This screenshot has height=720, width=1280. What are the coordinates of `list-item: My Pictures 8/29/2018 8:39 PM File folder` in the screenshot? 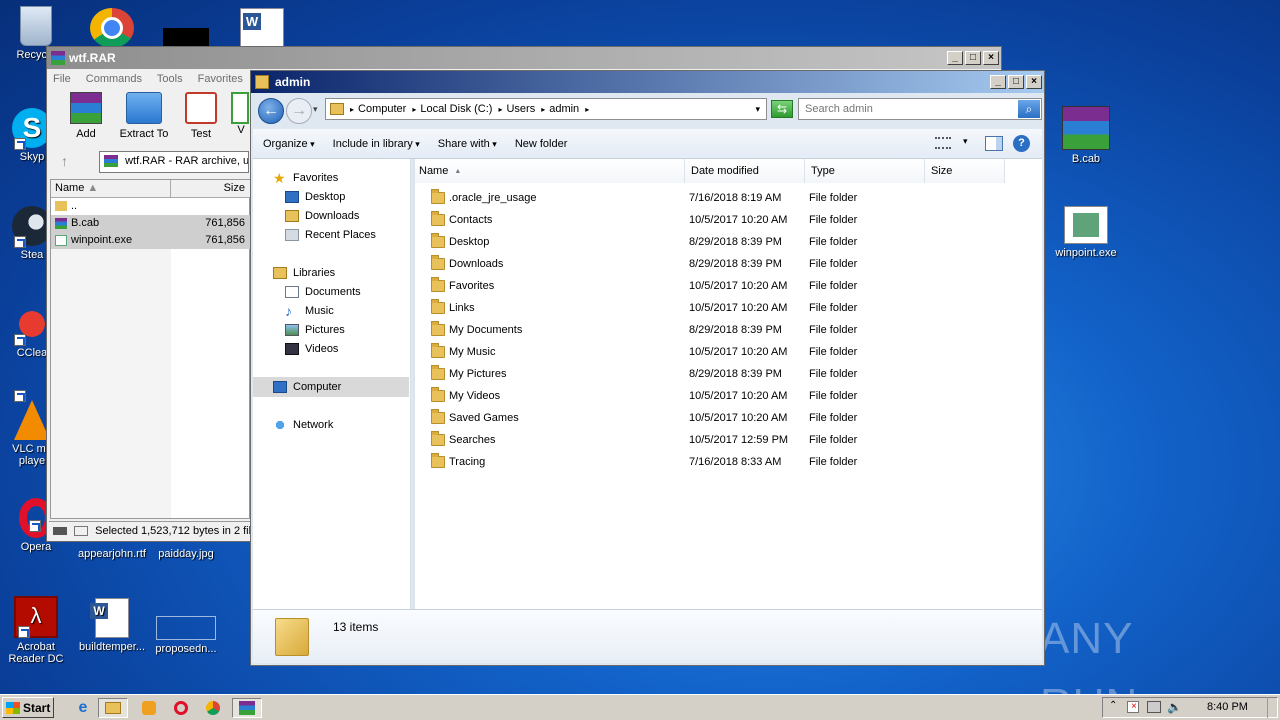 It's located at (727, 374).